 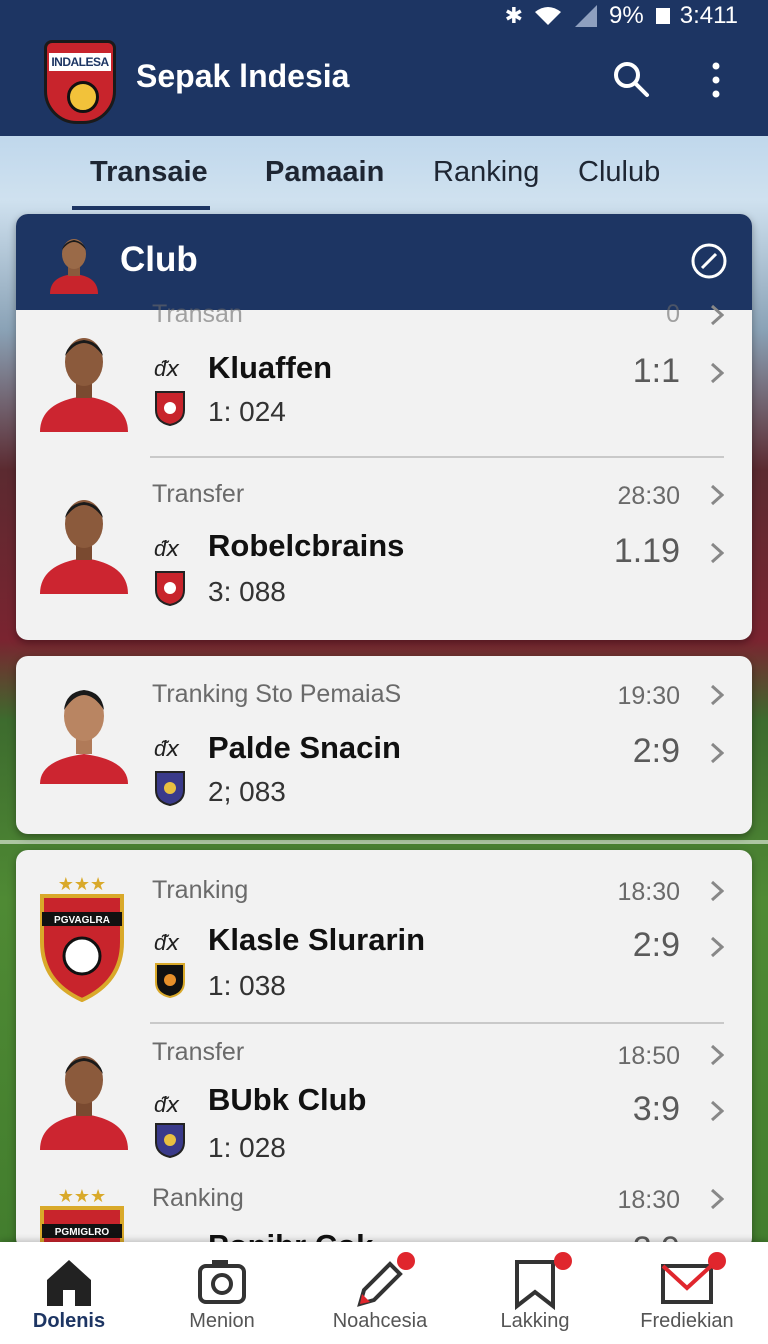 I want to click on battery-percent: 9%, so click(x=626, y=15).